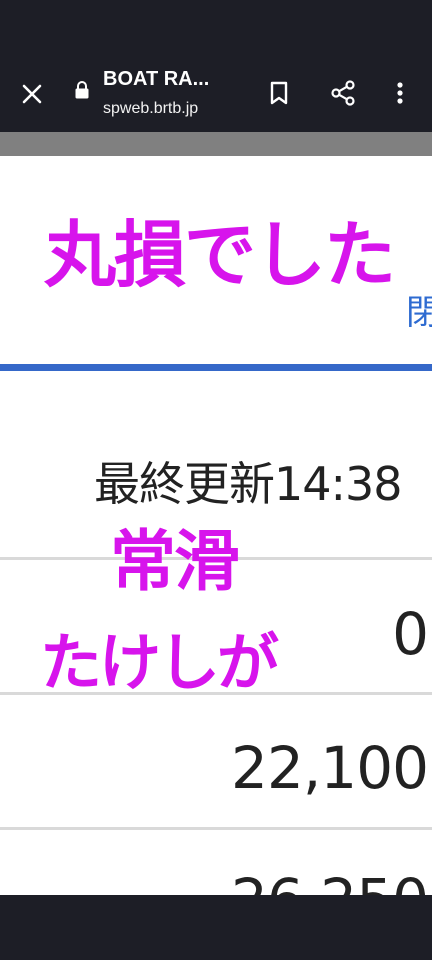 The width and height of the screenshot is (432, 960). I want to click on lock-icon, so click(82, 90).